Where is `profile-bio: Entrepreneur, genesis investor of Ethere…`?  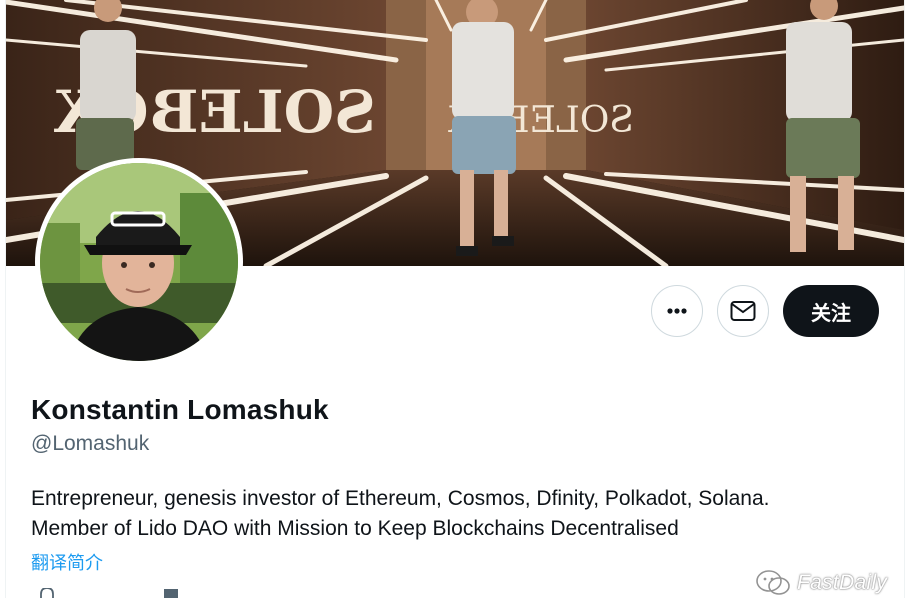 profile-bio: Entrepreneur, genesis investor of Ethere… is located at coordinates (451, 514).